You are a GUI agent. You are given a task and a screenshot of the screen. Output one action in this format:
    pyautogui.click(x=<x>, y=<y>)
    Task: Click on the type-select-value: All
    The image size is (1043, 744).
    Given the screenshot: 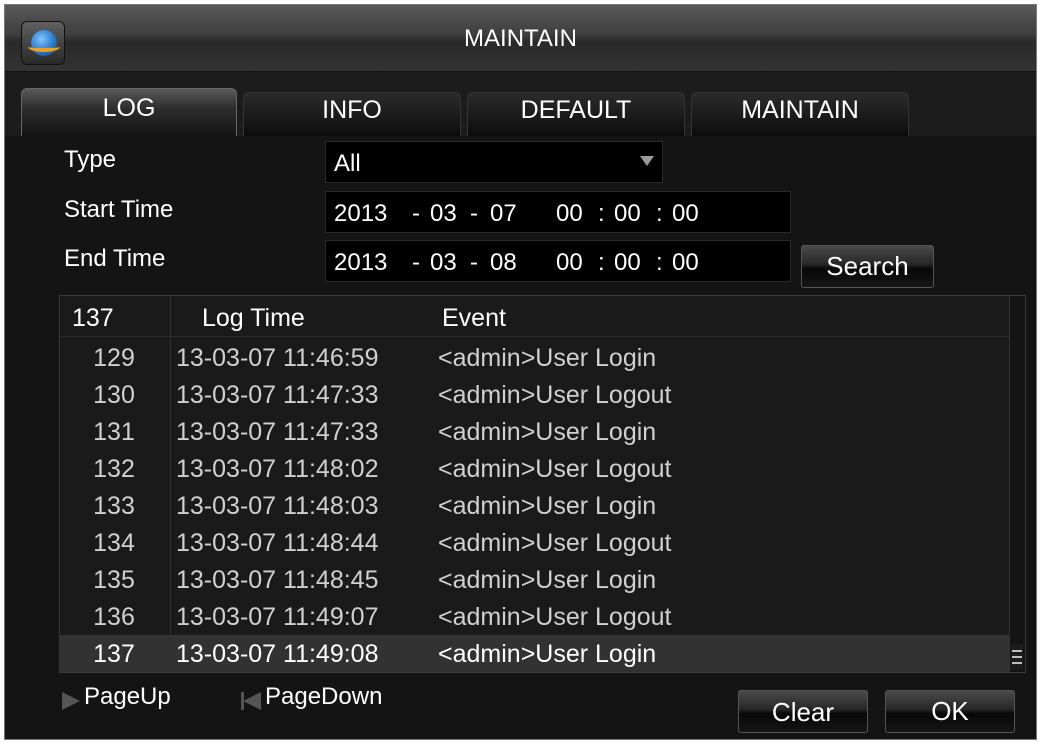 What is the action you would take?
    pyautogui.click(x=347, y=163)
    